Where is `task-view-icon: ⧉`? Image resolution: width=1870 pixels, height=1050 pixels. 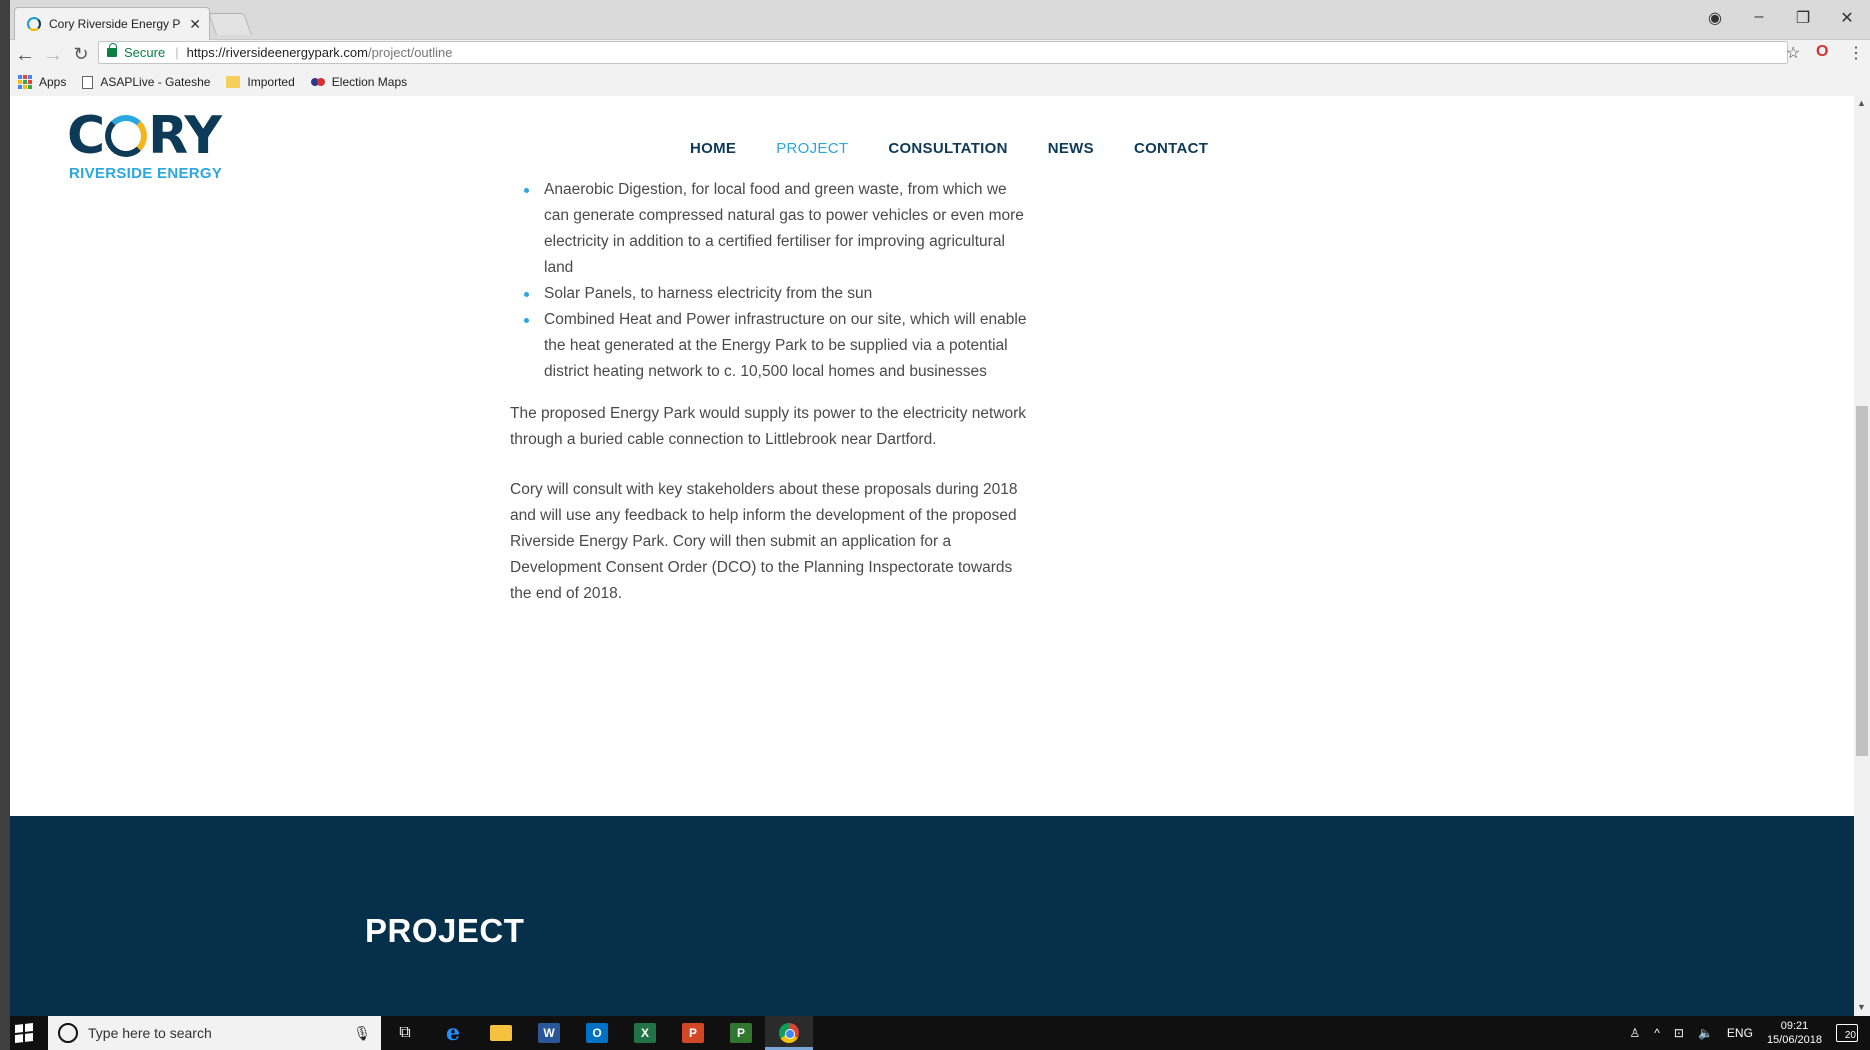
task-view-icon: ⧉ is located at coordinates (405, 1032).